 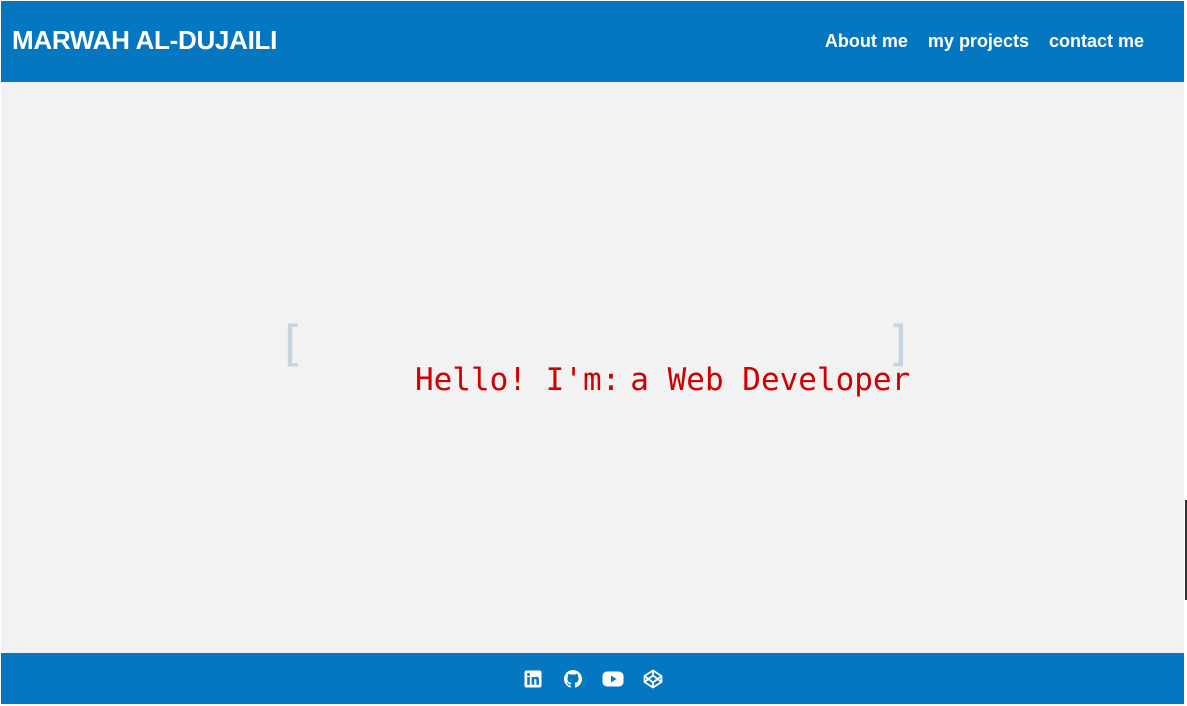 What do you see at coordinates (291, 344) in the screenshot?
I see `left-bracket: [` at bounding box center [291, 344].